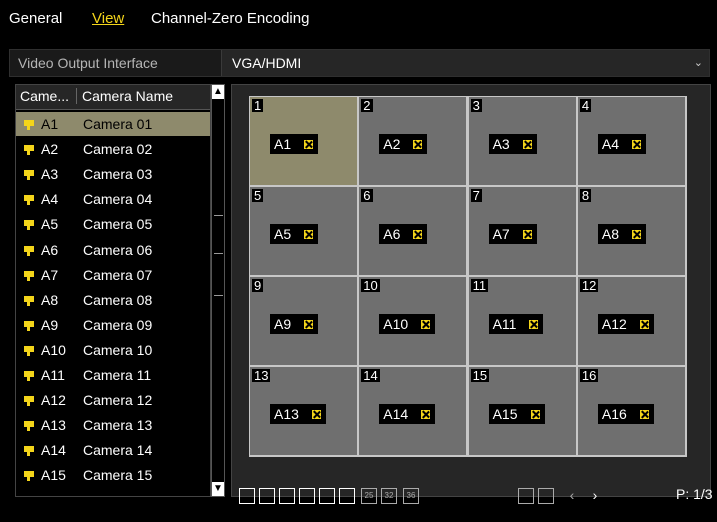 Image resolution: width=717 pixels, height=522 pixels. Describe the element at coordinates (113, 174) in the screenshot. I see `camera-list-row: A3 Camera 03` at that location.